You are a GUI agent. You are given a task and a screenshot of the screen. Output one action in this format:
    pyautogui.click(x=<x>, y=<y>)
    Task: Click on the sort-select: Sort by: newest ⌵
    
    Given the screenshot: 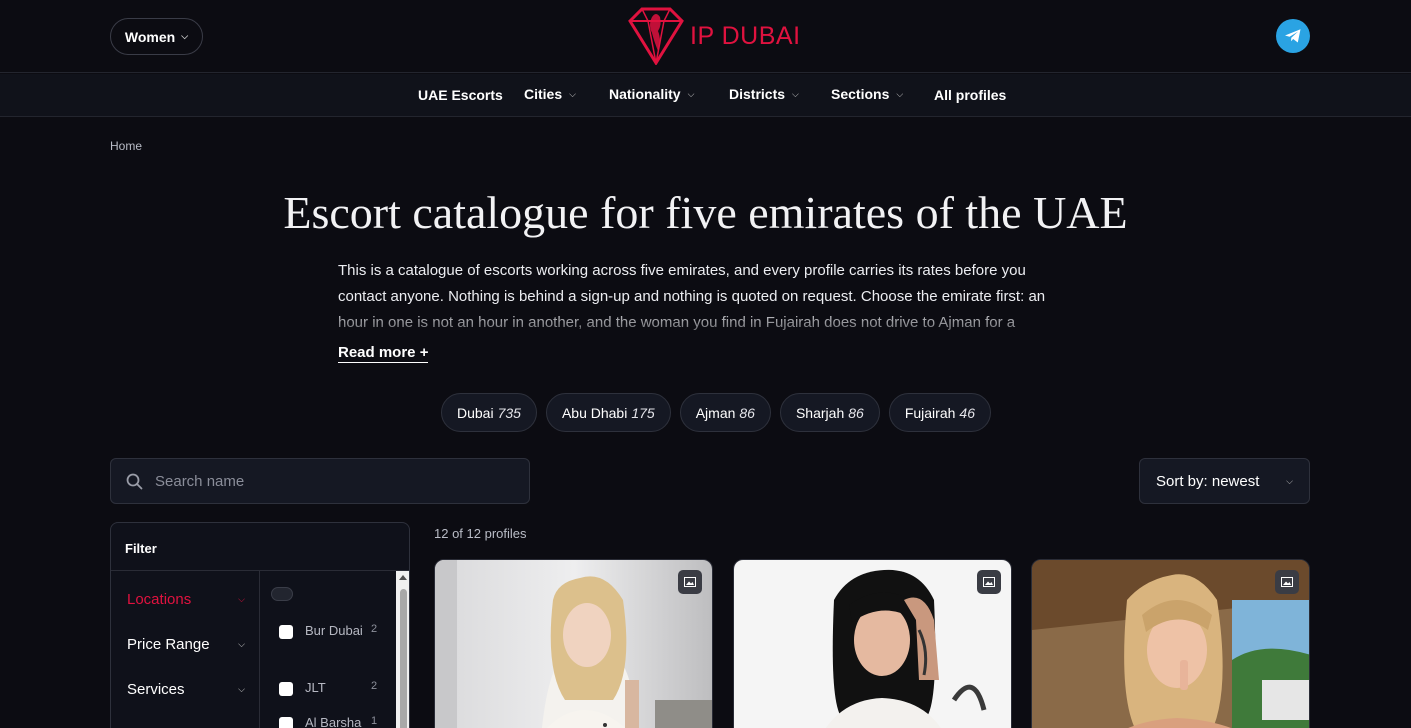 What is the action you would take?
    pyautogui.click(x=1224, y=481)
    